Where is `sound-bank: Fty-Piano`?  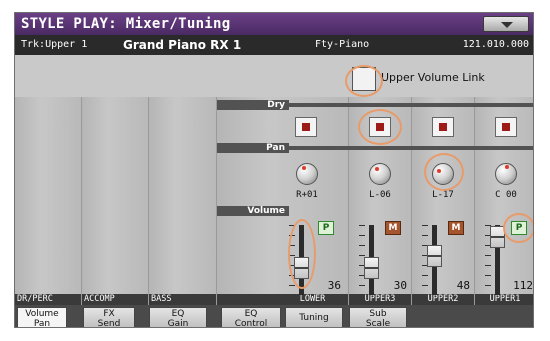 sound-bank: Fty-Piano is located at coordinates (342, 44).